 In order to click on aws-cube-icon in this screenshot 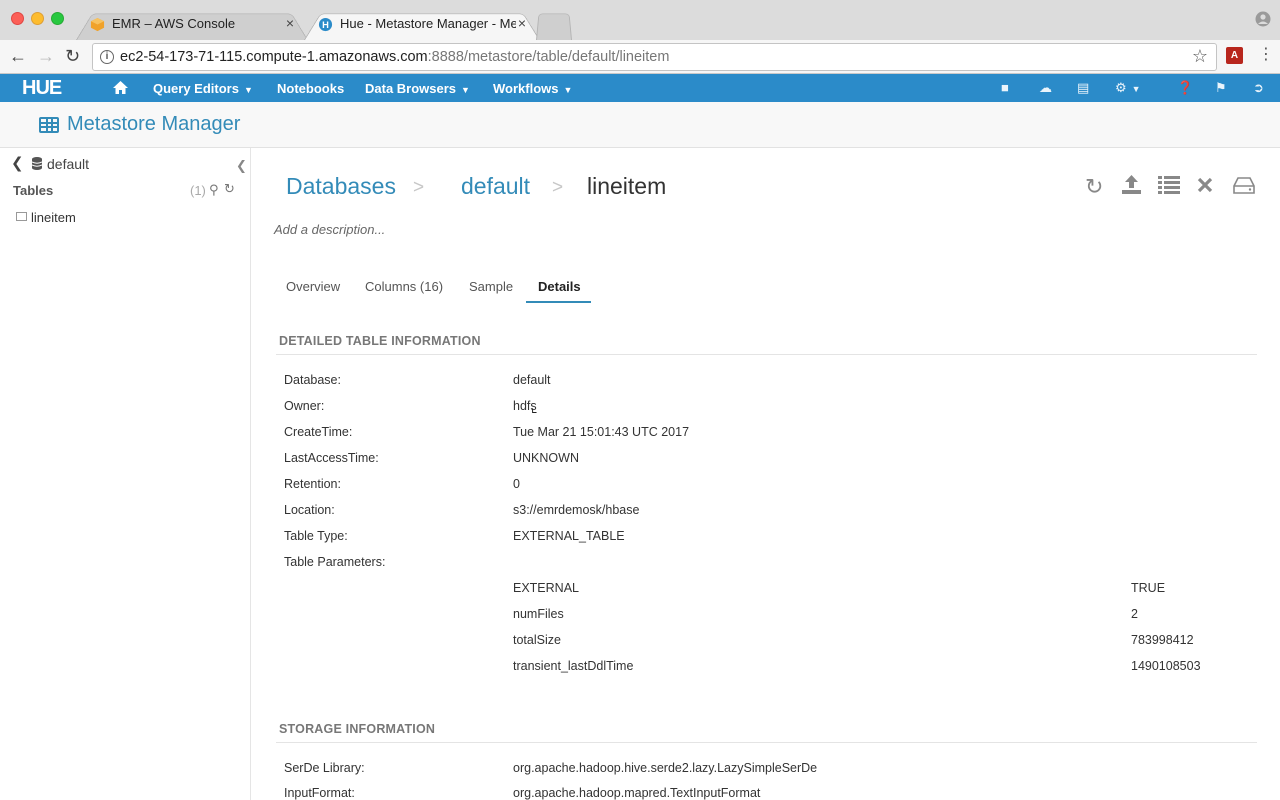, I will do `click(97, 24)`.